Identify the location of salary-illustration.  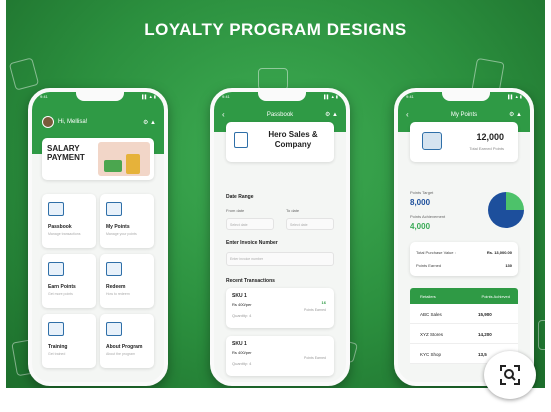
(124, 159).